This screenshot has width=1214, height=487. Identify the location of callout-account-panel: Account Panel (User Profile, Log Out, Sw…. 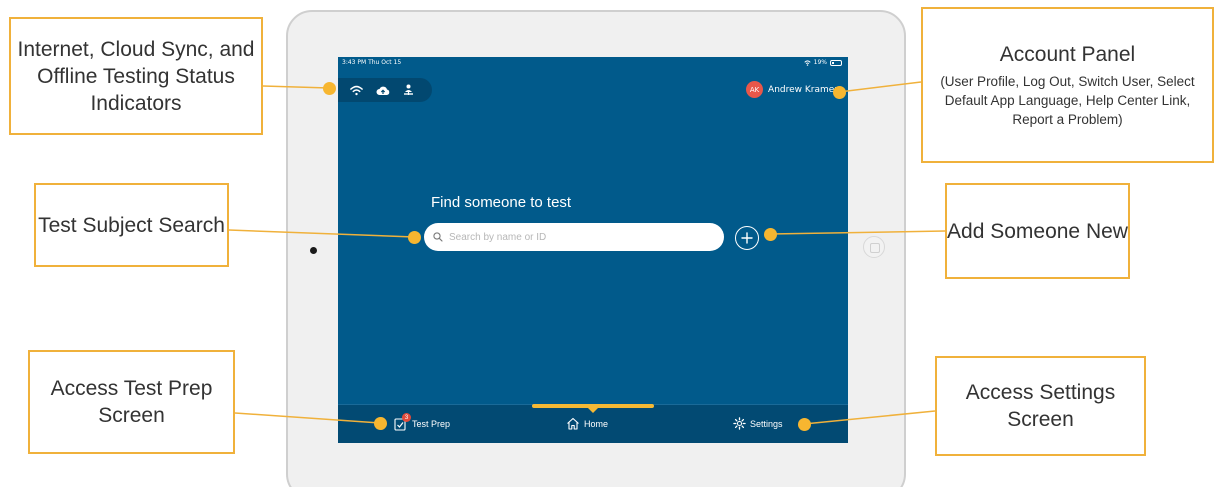
(1067, 85).